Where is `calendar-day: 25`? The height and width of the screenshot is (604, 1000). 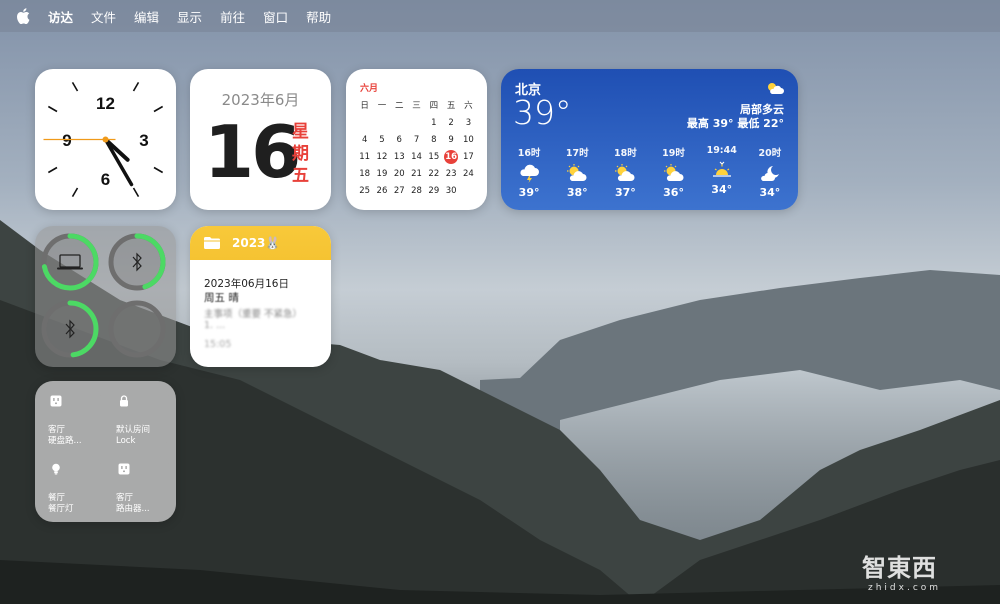 calendar-day: 25 is located at coordinates (364, 191).